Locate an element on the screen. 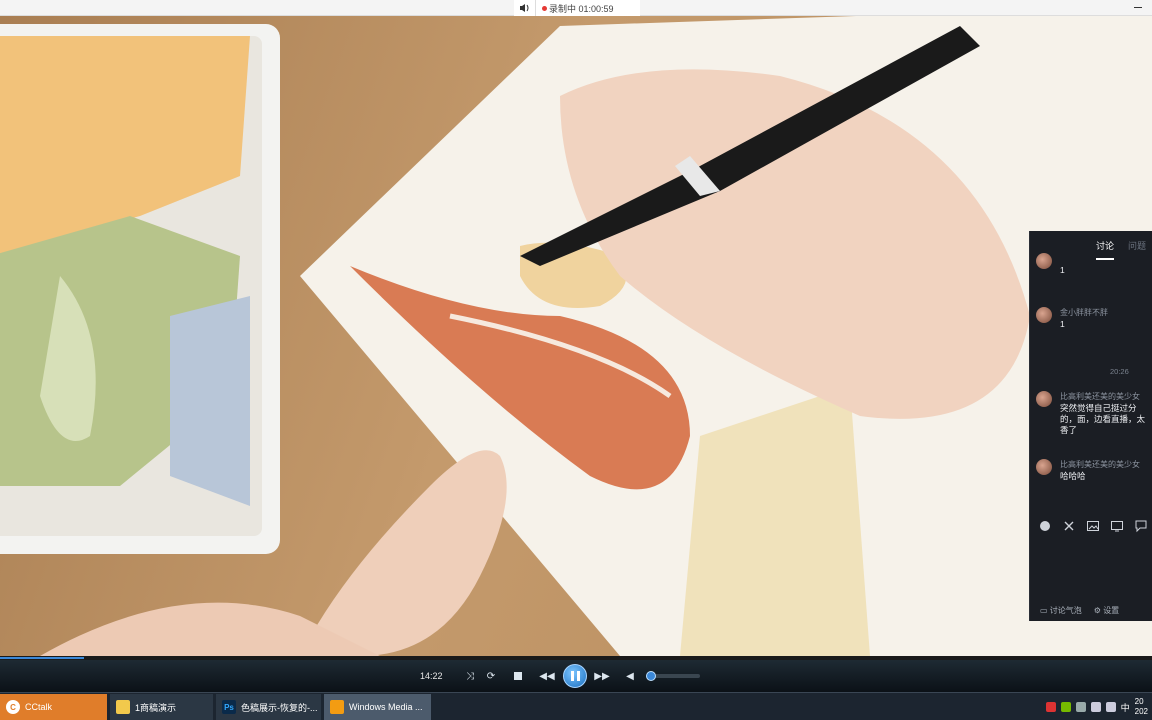  pause-button is located at coordinates (575, 676).